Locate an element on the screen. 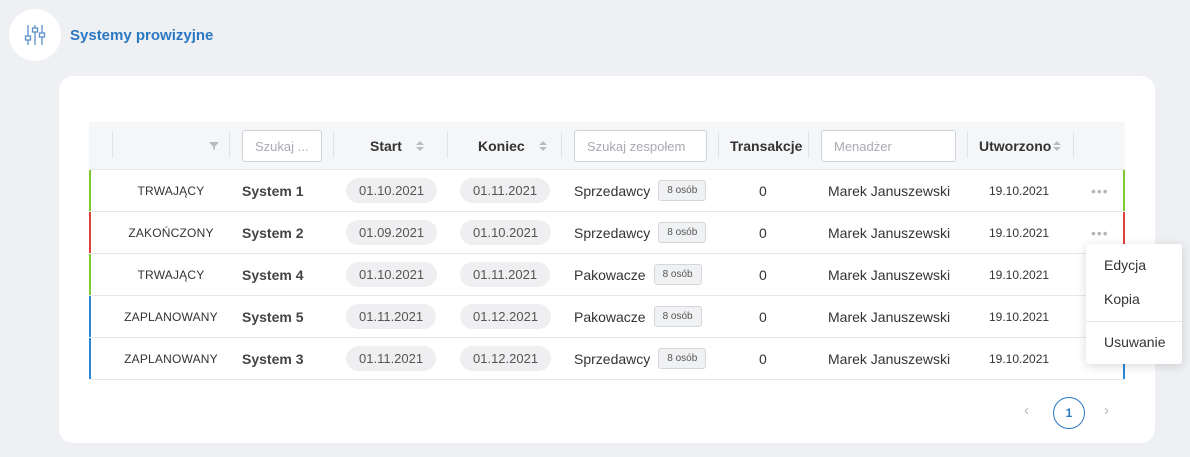  system-name: System 3 is located at coordinates (272, 358).